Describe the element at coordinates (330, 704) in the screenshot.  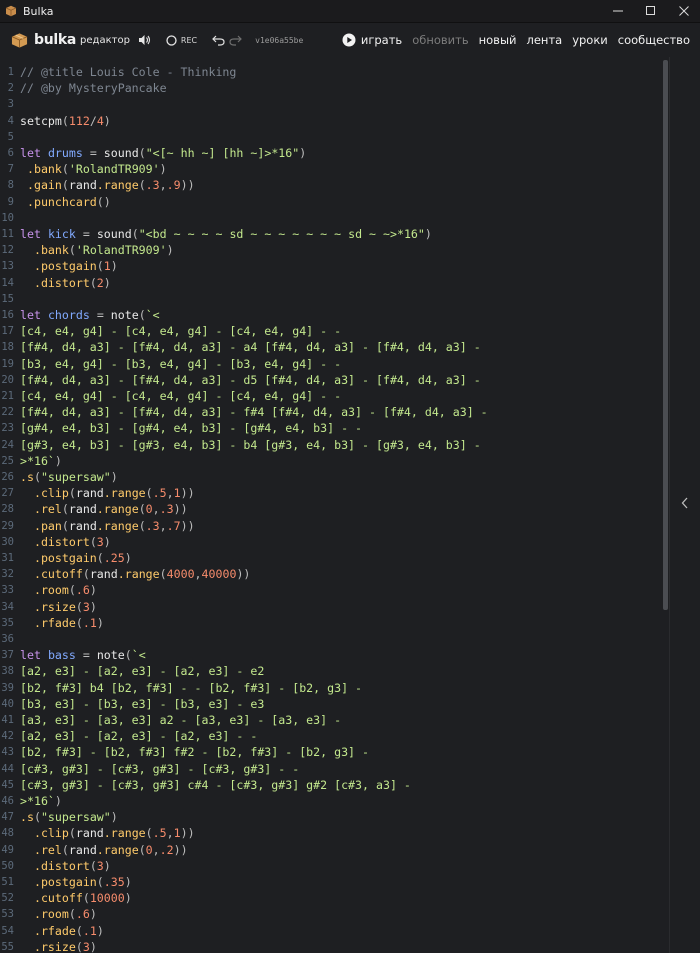
I see `code-line: 40 [b3, e3] - [b3, e3] - [b3, e3] - e3` at that location.